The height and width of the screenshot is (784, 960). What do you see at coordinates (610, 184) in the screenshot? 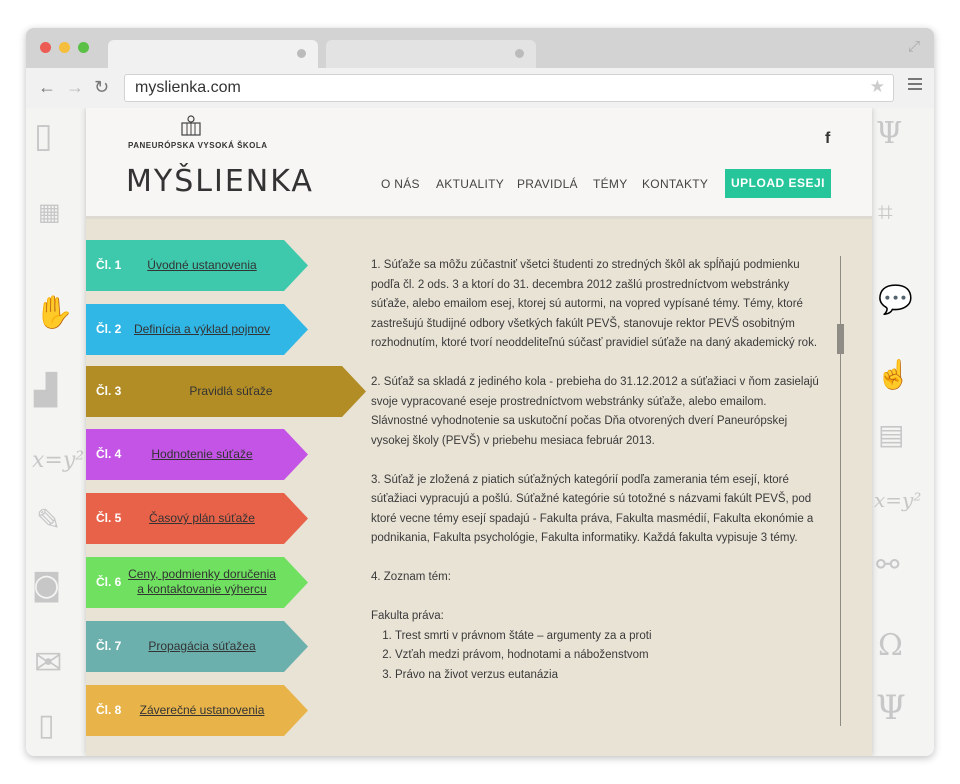
I see `nav-temy: TÉMY` at bounding box center [610, 184].